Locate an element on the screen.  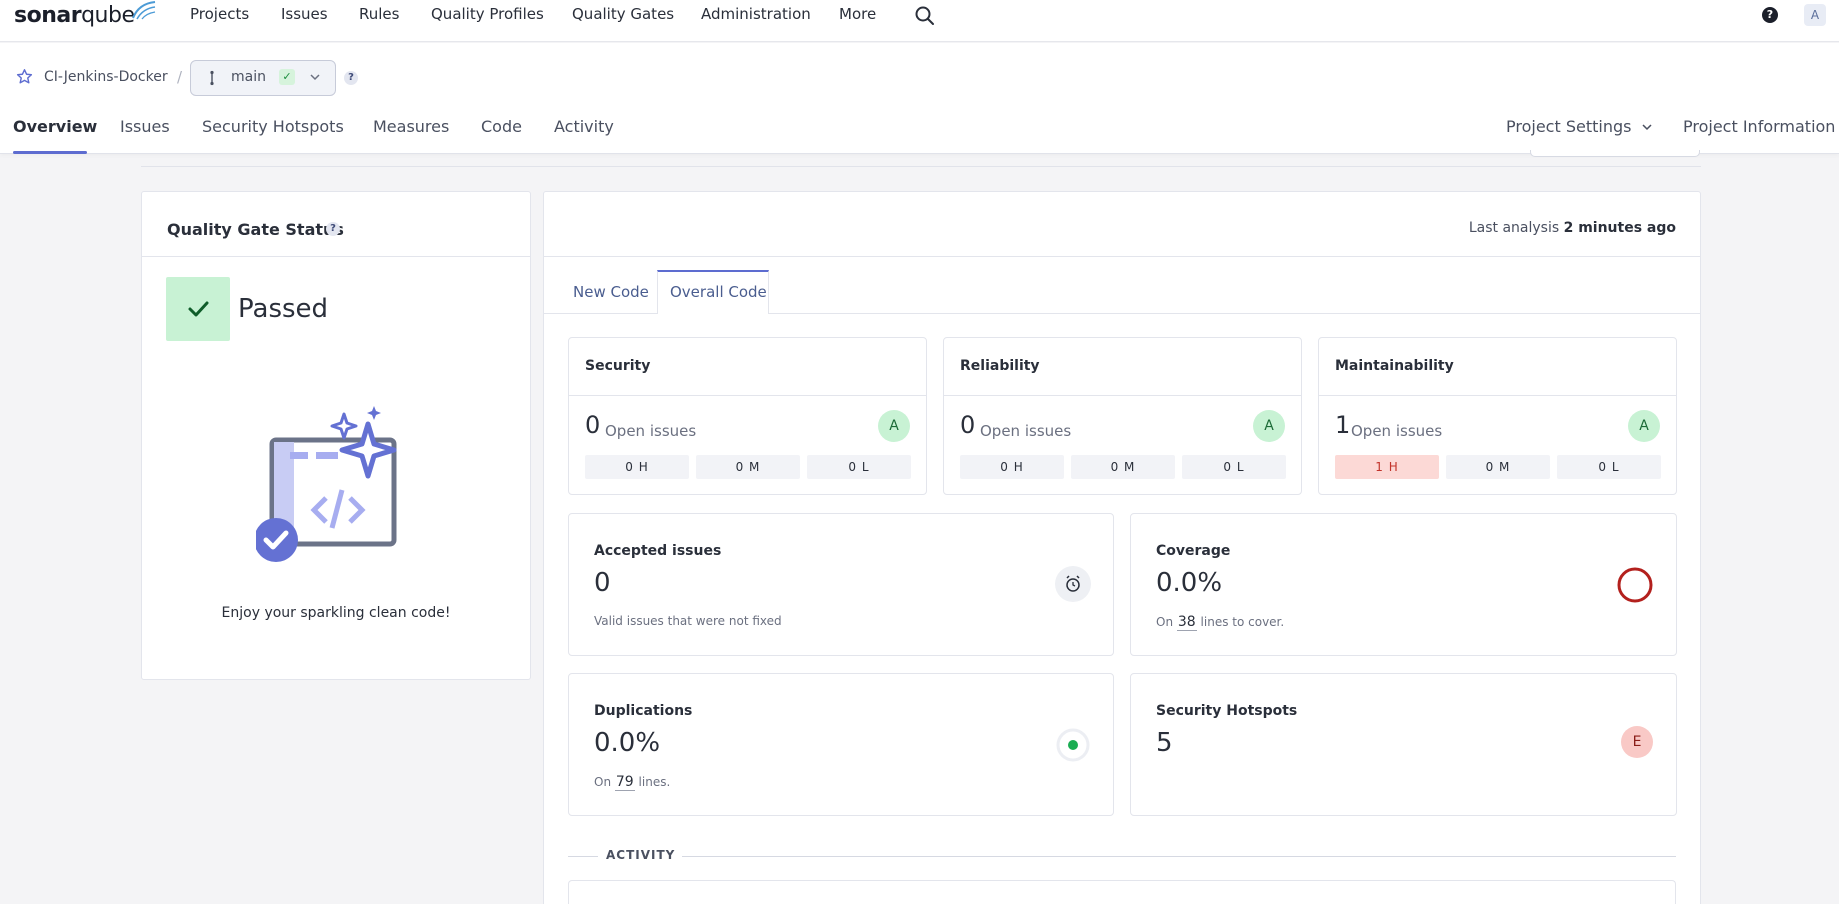
maintainability-grade: A is located at coordinates (1644, 426).